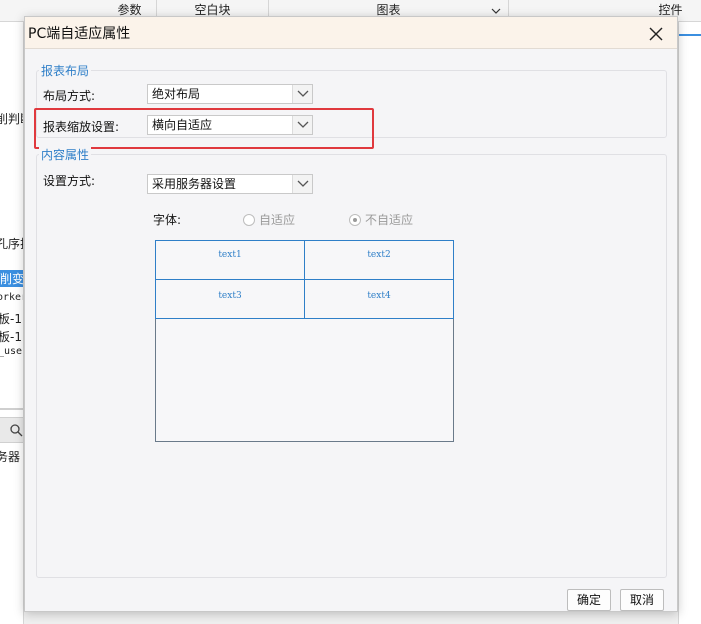 The width and height of the screenshot is (701, 624). I want to click on setting-mode-select: 采用服务器设置, so click(230, 184).